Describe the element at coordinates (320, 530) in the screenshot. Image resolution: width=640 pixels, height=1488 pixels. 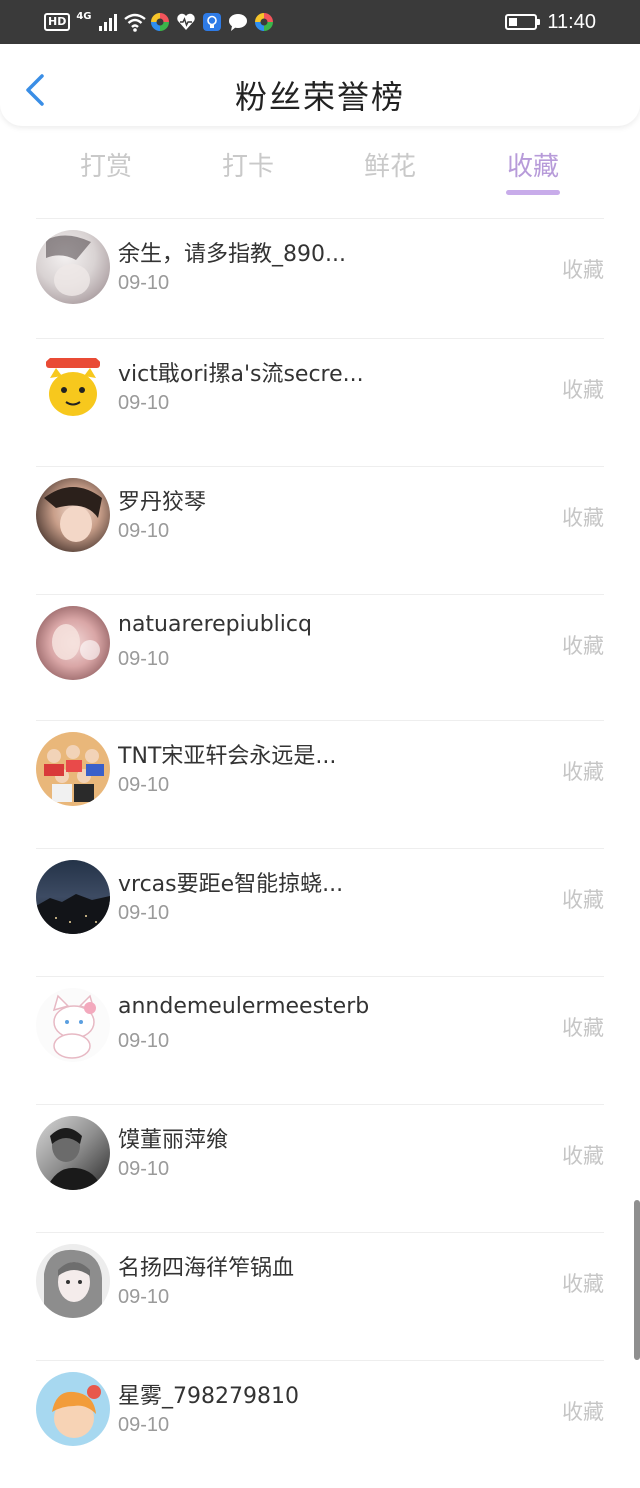
I see `list-item: 罗丹狡琴 09-10 收藏` at that location.